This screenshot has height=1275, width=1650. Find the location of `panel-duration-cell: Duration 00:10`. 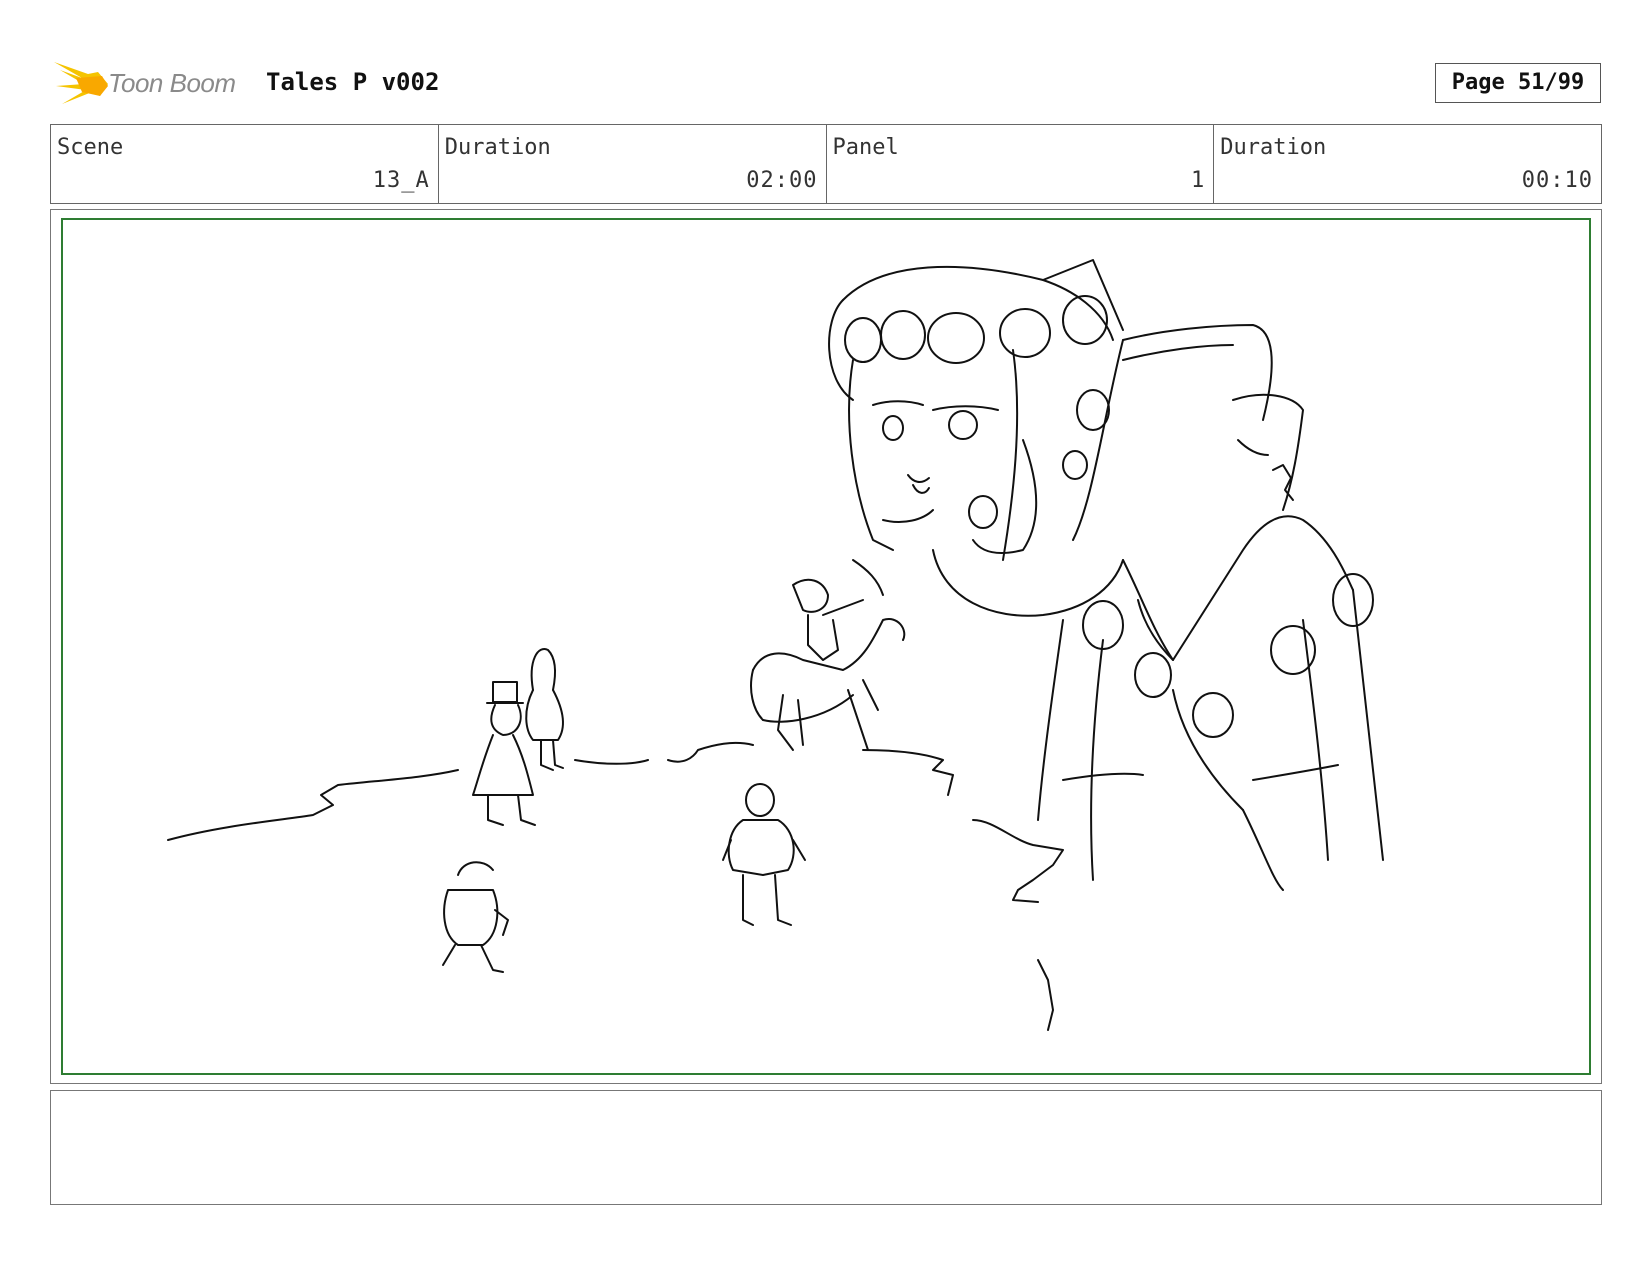

panel-duration-cell: Duration 00:10 is located at coordinates (1407, 164).